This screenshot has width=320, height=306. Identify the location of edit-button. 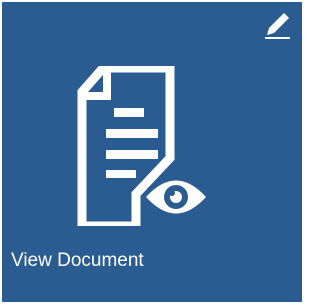
(277, 25).